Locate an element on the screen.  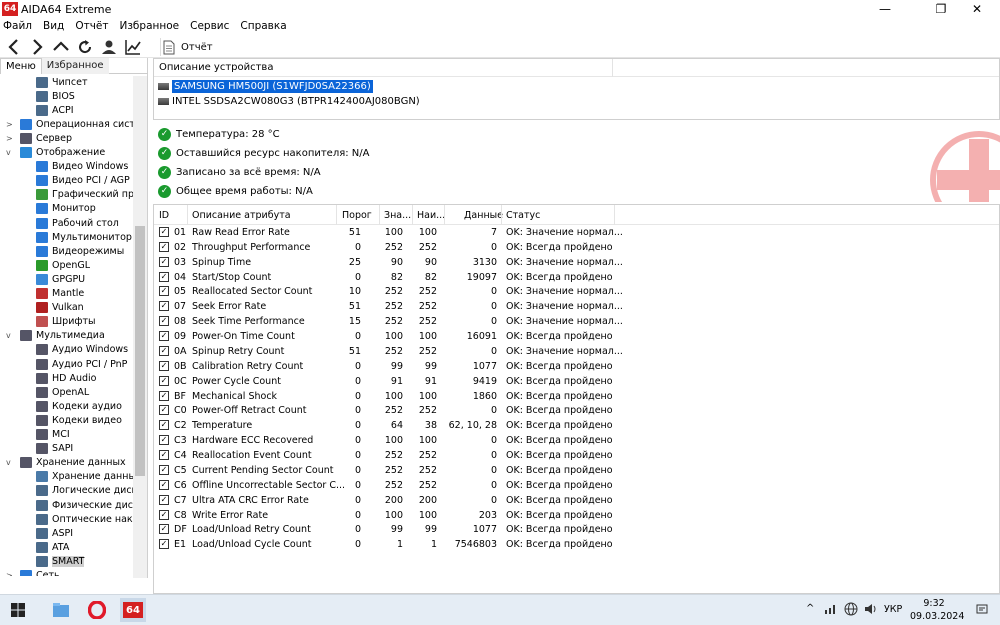
tree-item-20: Аудио PCI / PnP is located at coordinates (81, 364).